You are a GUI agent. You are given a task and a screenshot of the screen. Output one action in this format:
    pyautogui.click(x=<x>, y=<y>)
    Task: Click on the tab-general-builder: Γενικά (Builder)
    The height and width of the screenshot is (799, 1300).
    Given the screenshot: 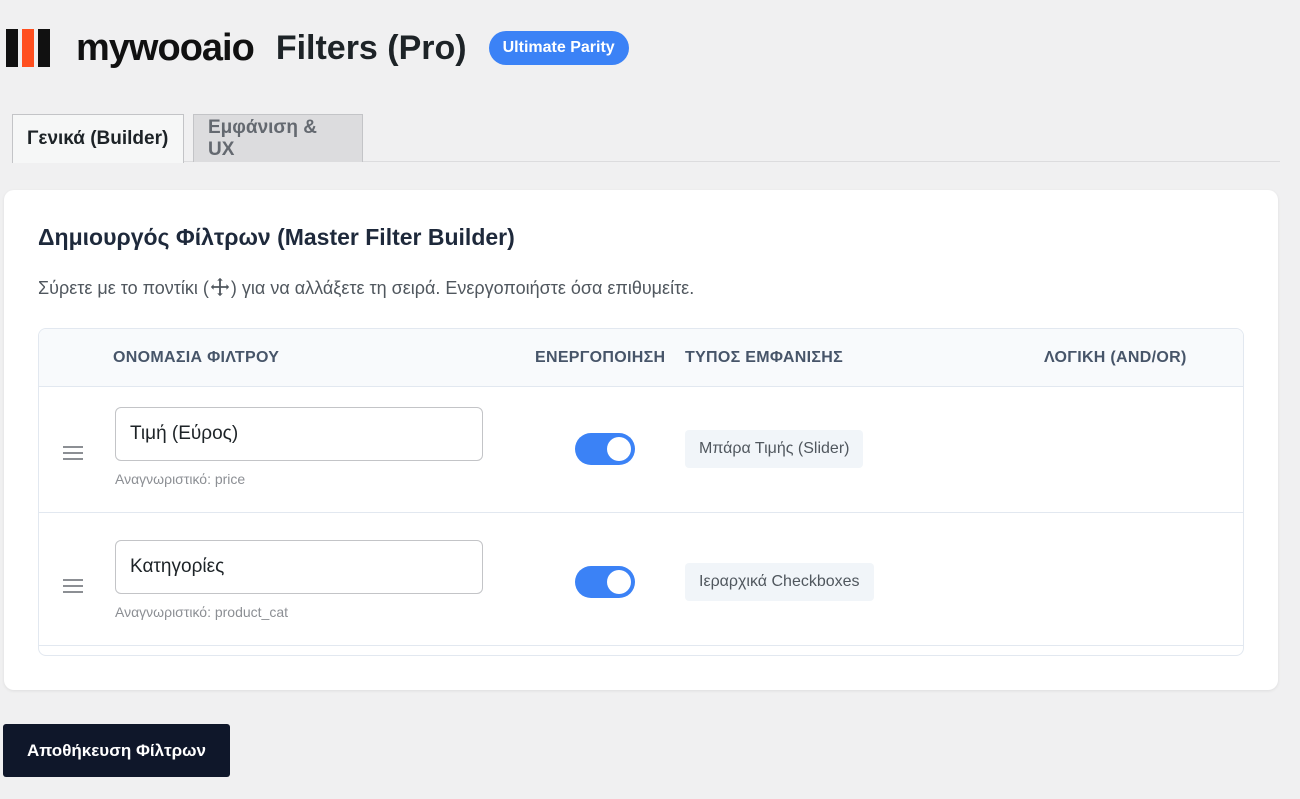 What is the action you would take?
    pyautogui.click(x=98, y=138)
    